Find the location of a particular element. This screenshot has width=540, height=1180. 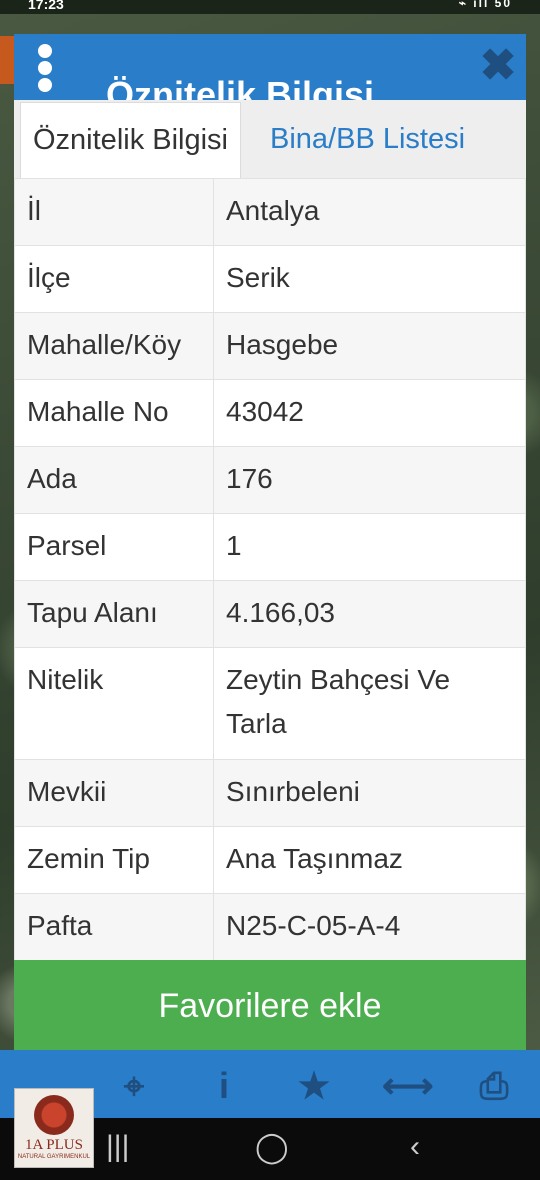

table-row: Zemin Tip Ana Taşınmaz is located at coordinates (270, 860).